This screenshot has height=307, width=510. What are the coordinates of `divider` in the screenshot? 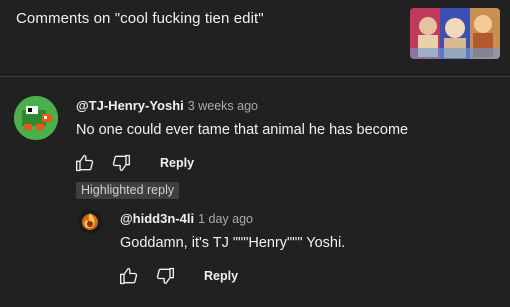 It's located at (255, 76).